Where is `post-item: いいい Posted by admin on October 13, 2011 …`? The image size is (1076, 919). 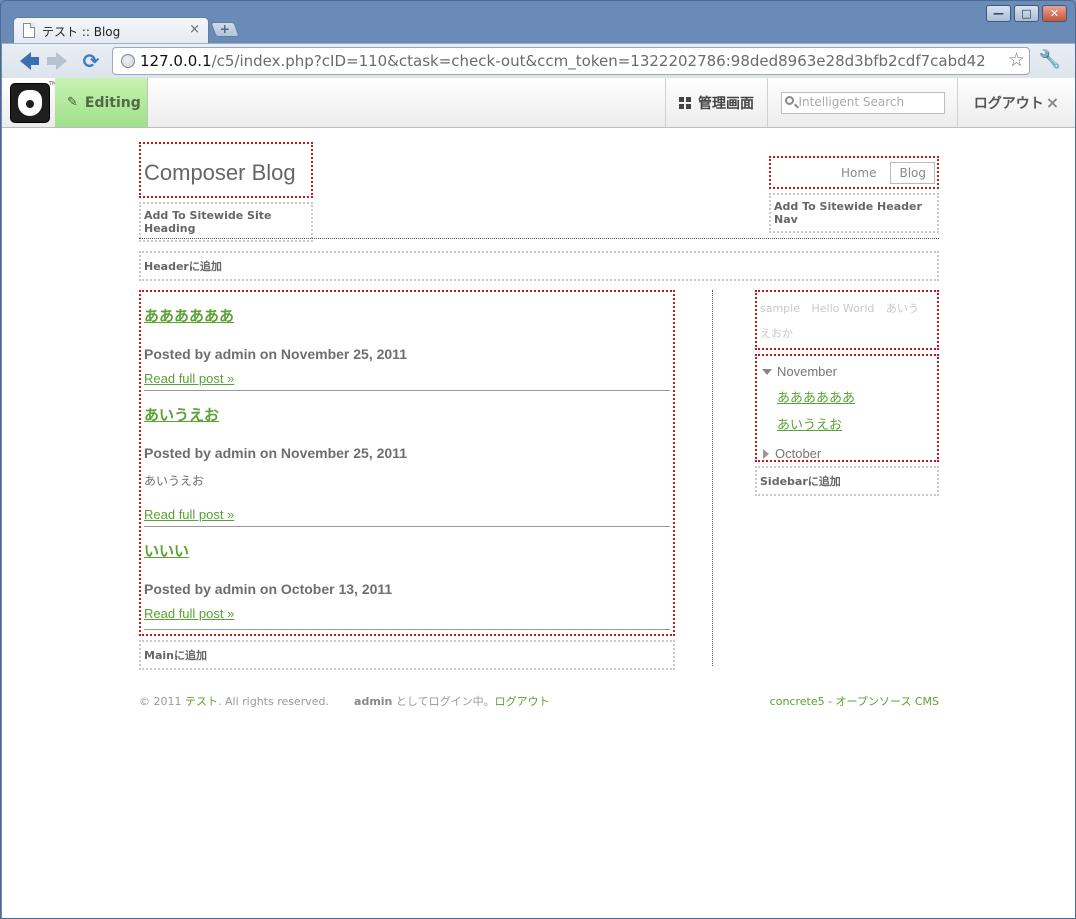
post-item: いいい Posted by admin on October 13, 2011 … is located at coordinates (407, 585).